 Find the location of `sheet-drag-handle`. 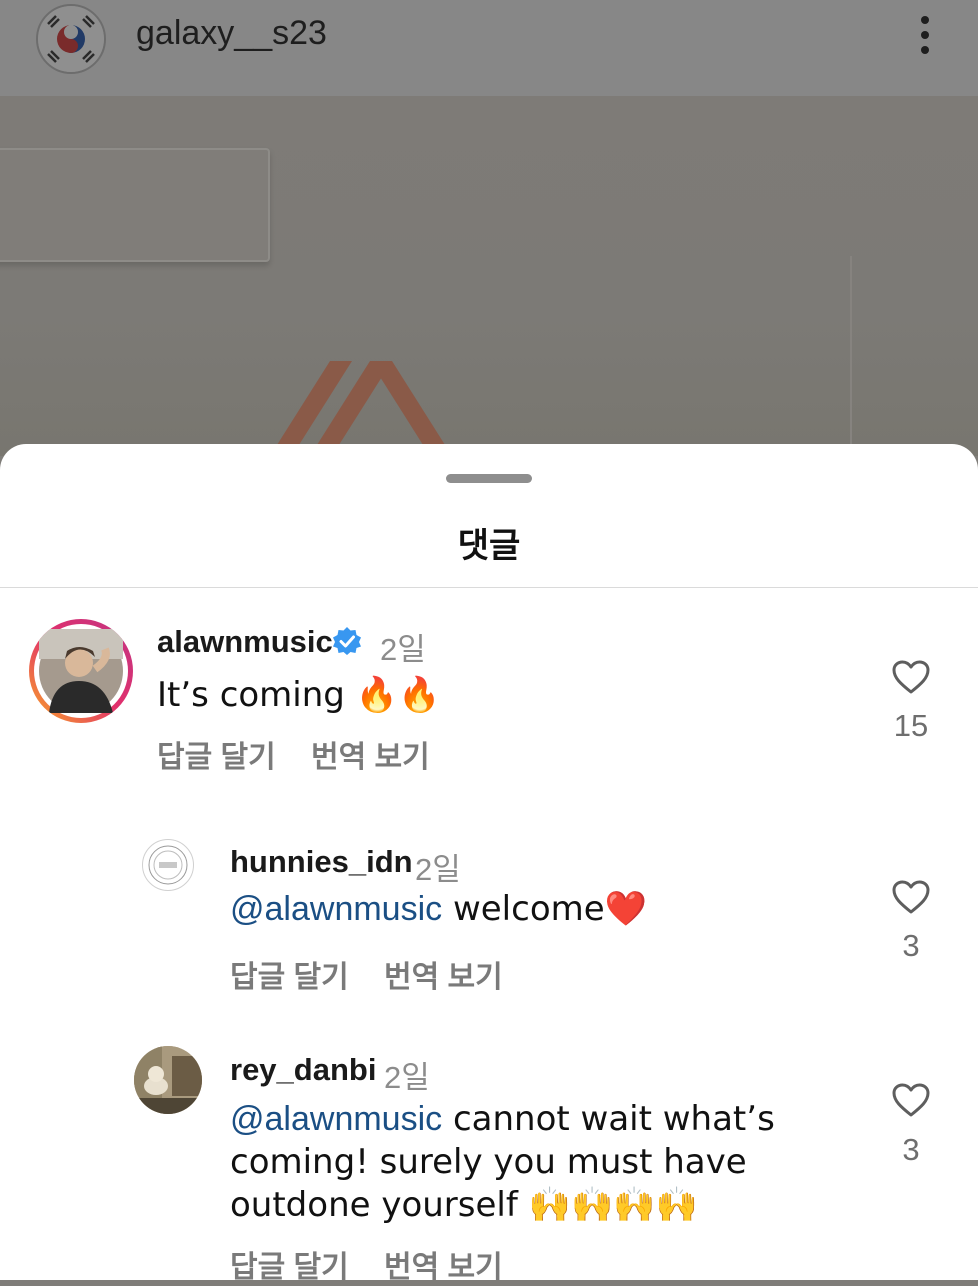

sheet-drag-handle is located at coordinates (489, 478).